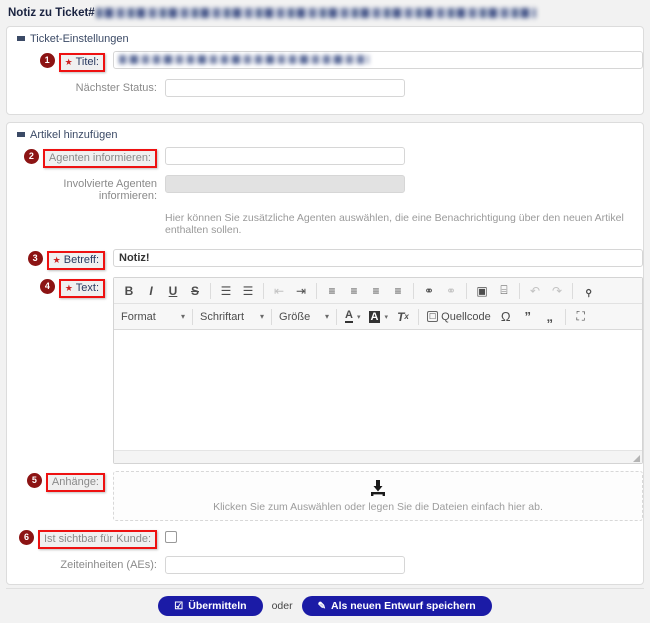  I want to click on titel-input, so click(378, 60).